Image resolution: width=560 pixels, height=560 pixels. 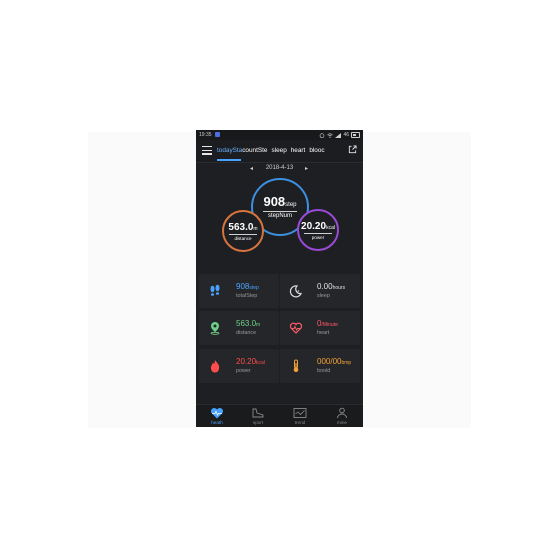 What do you see at coordinates (306, 168) in the screenshot?
I see `next-day-button: ▸` at bounding box center [306, 168].